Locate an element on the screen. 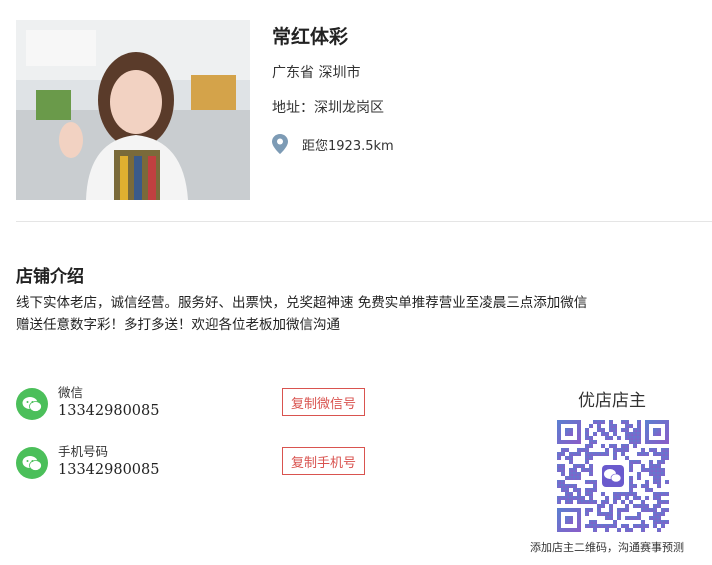 Image resolution: width=712 pixels, height=565 pixels. shop-name: 常红体彩 is located at coordinates (310, 37).